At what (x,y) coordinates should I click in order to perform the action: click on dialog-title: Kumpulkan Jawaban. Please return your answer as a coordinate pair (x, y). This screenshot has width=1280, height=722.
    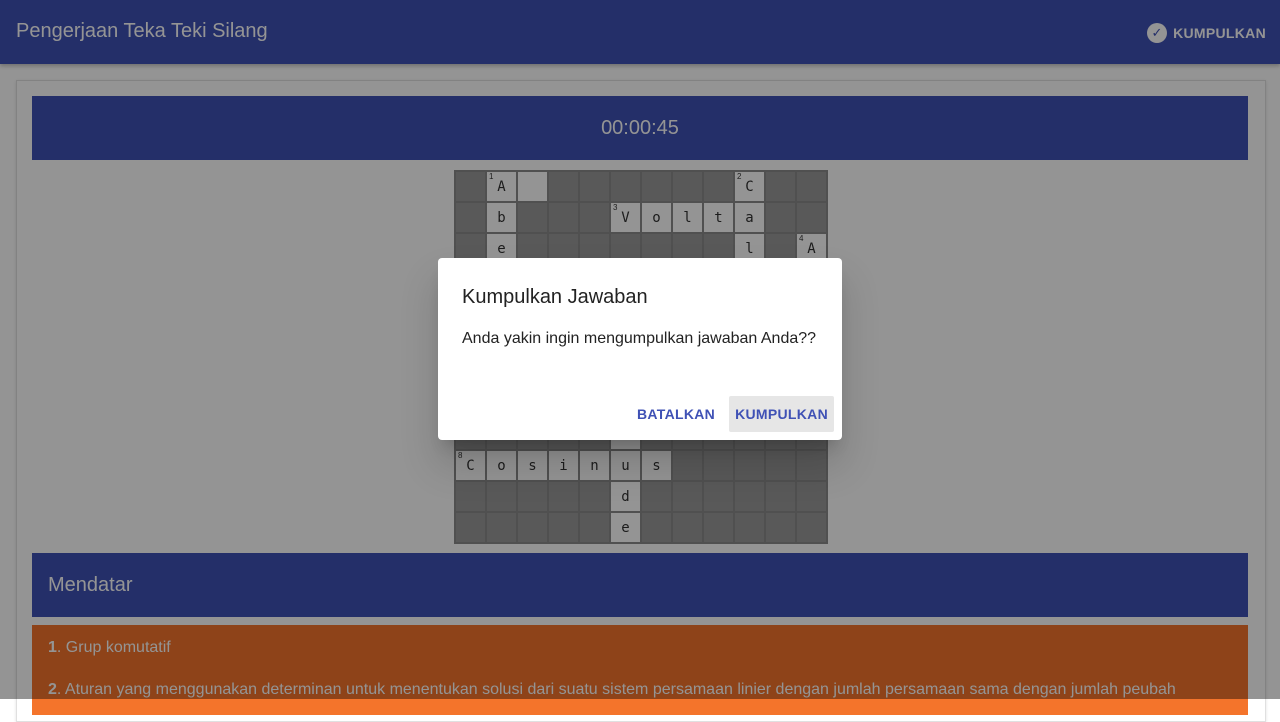
    Looking at the image, I should click on (555, 297).